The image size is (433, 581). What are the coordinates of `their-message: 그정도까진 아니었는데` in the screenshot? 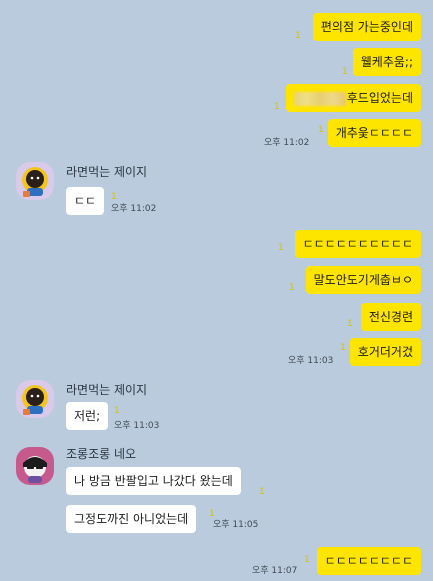 It's located at (131, 519).